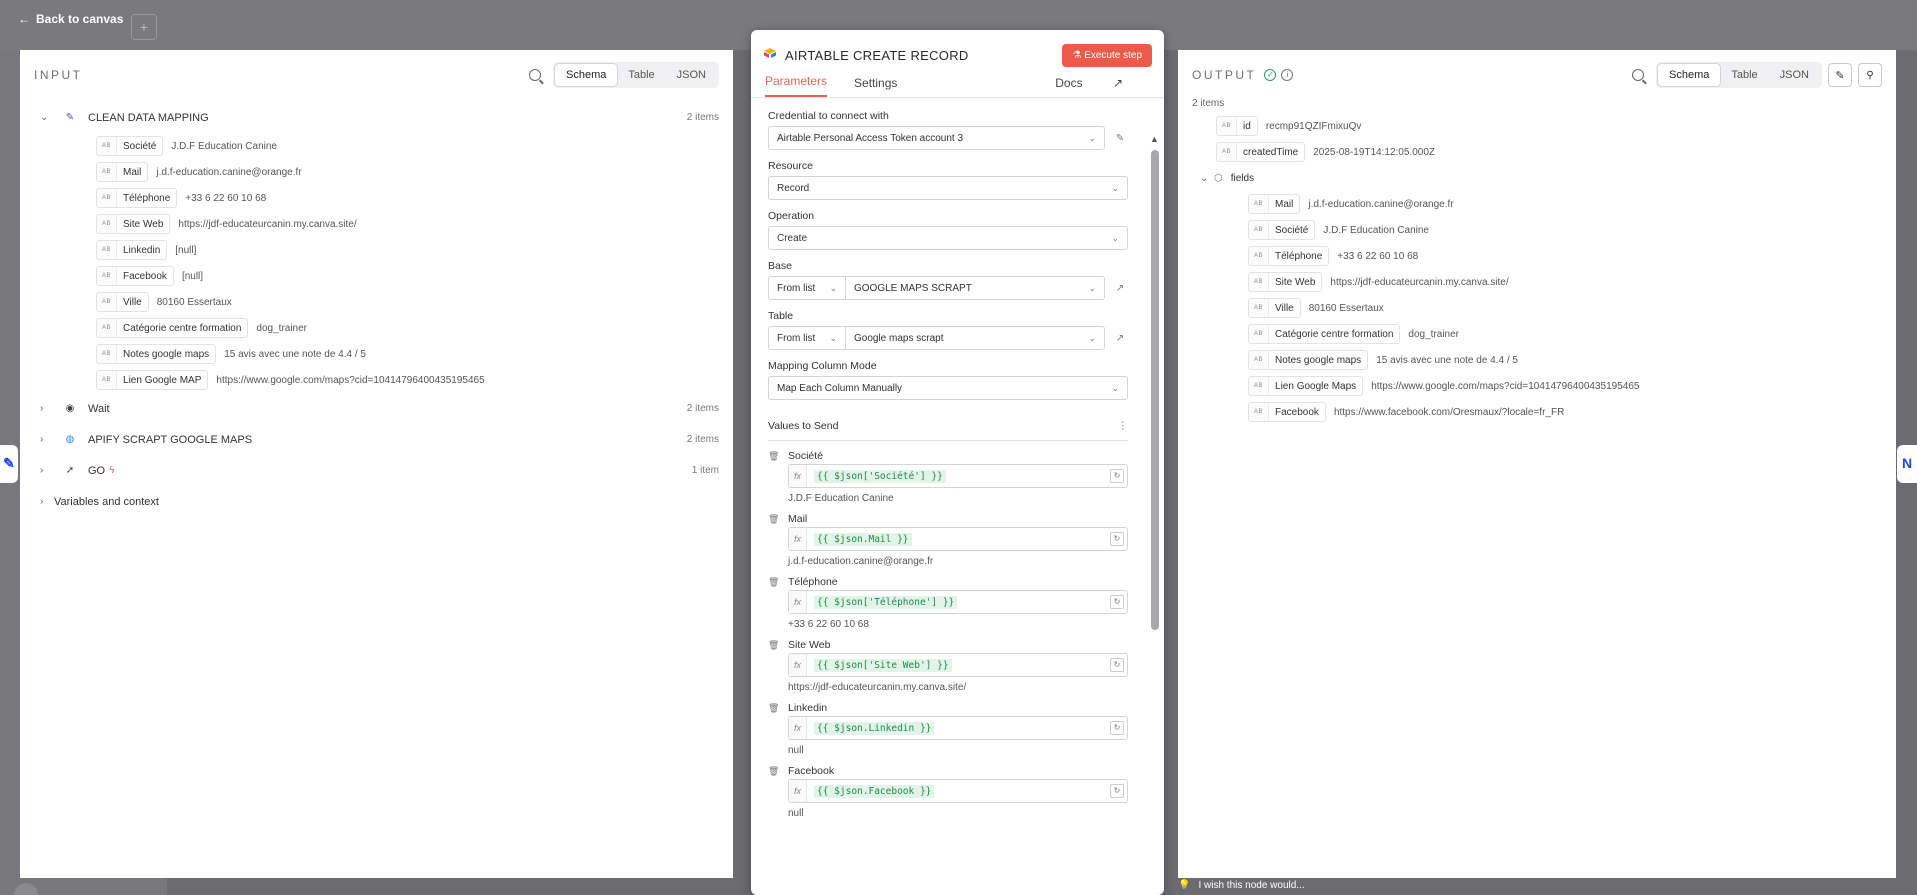 This screenshot has height=895, width=1917. I want to click on output-tab-schema: Schema, so click(1689, 75).